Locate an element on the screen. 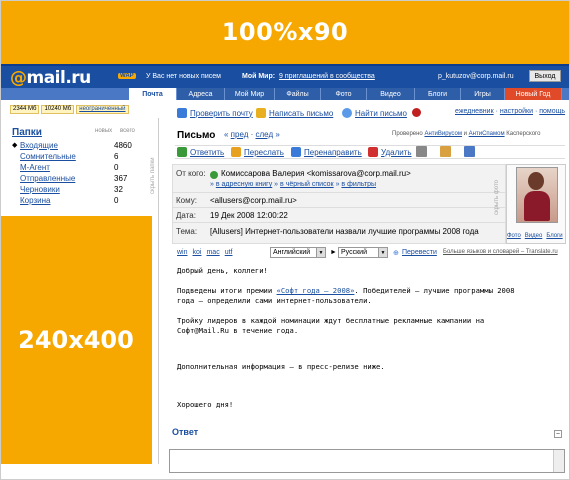  target-language-select: Русский ▼ is located at coordinates (363, 252).